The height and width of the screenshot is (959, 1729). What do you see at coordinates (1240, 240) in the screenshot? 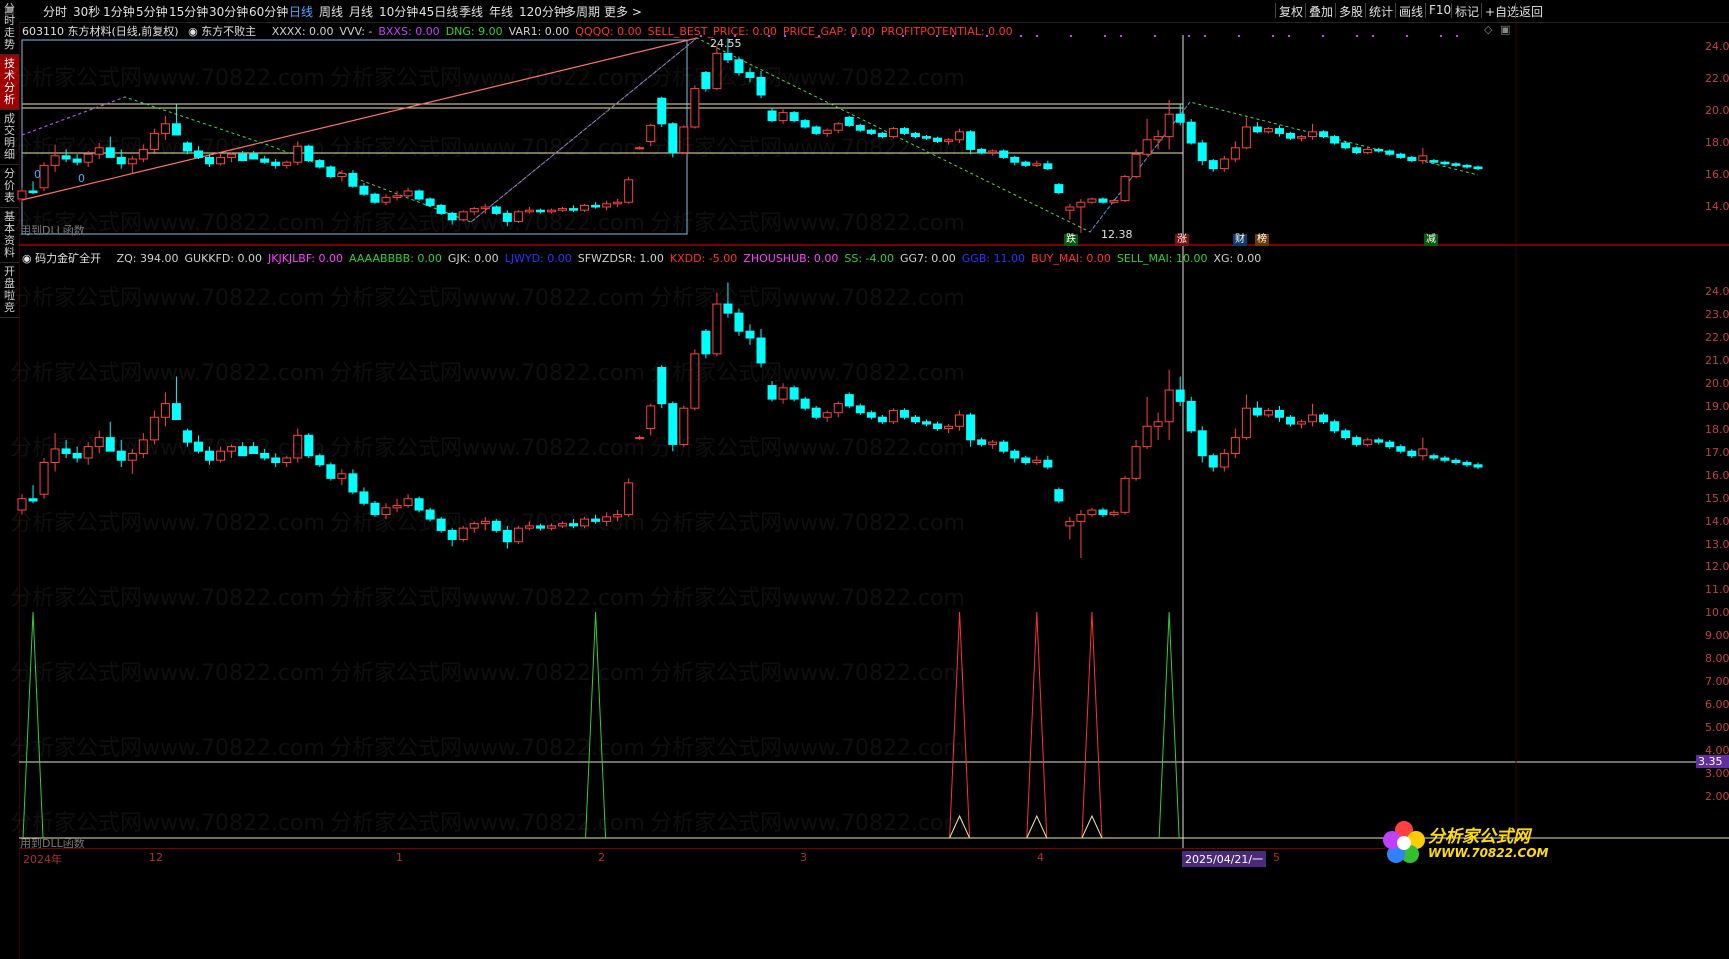
I see `event-tag: 财` at bounding box center [1240, 240].